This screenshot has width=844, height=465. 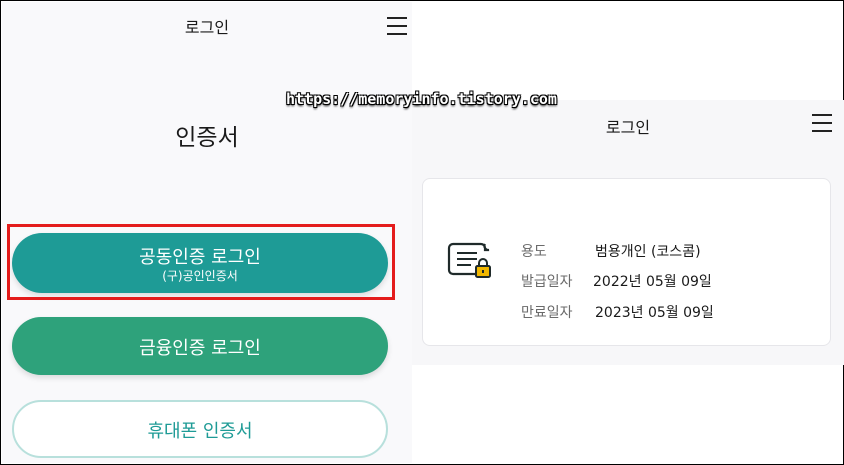 I want to click on expire-date-value: 2023년 05월 09일, so click(x=654, y=313).